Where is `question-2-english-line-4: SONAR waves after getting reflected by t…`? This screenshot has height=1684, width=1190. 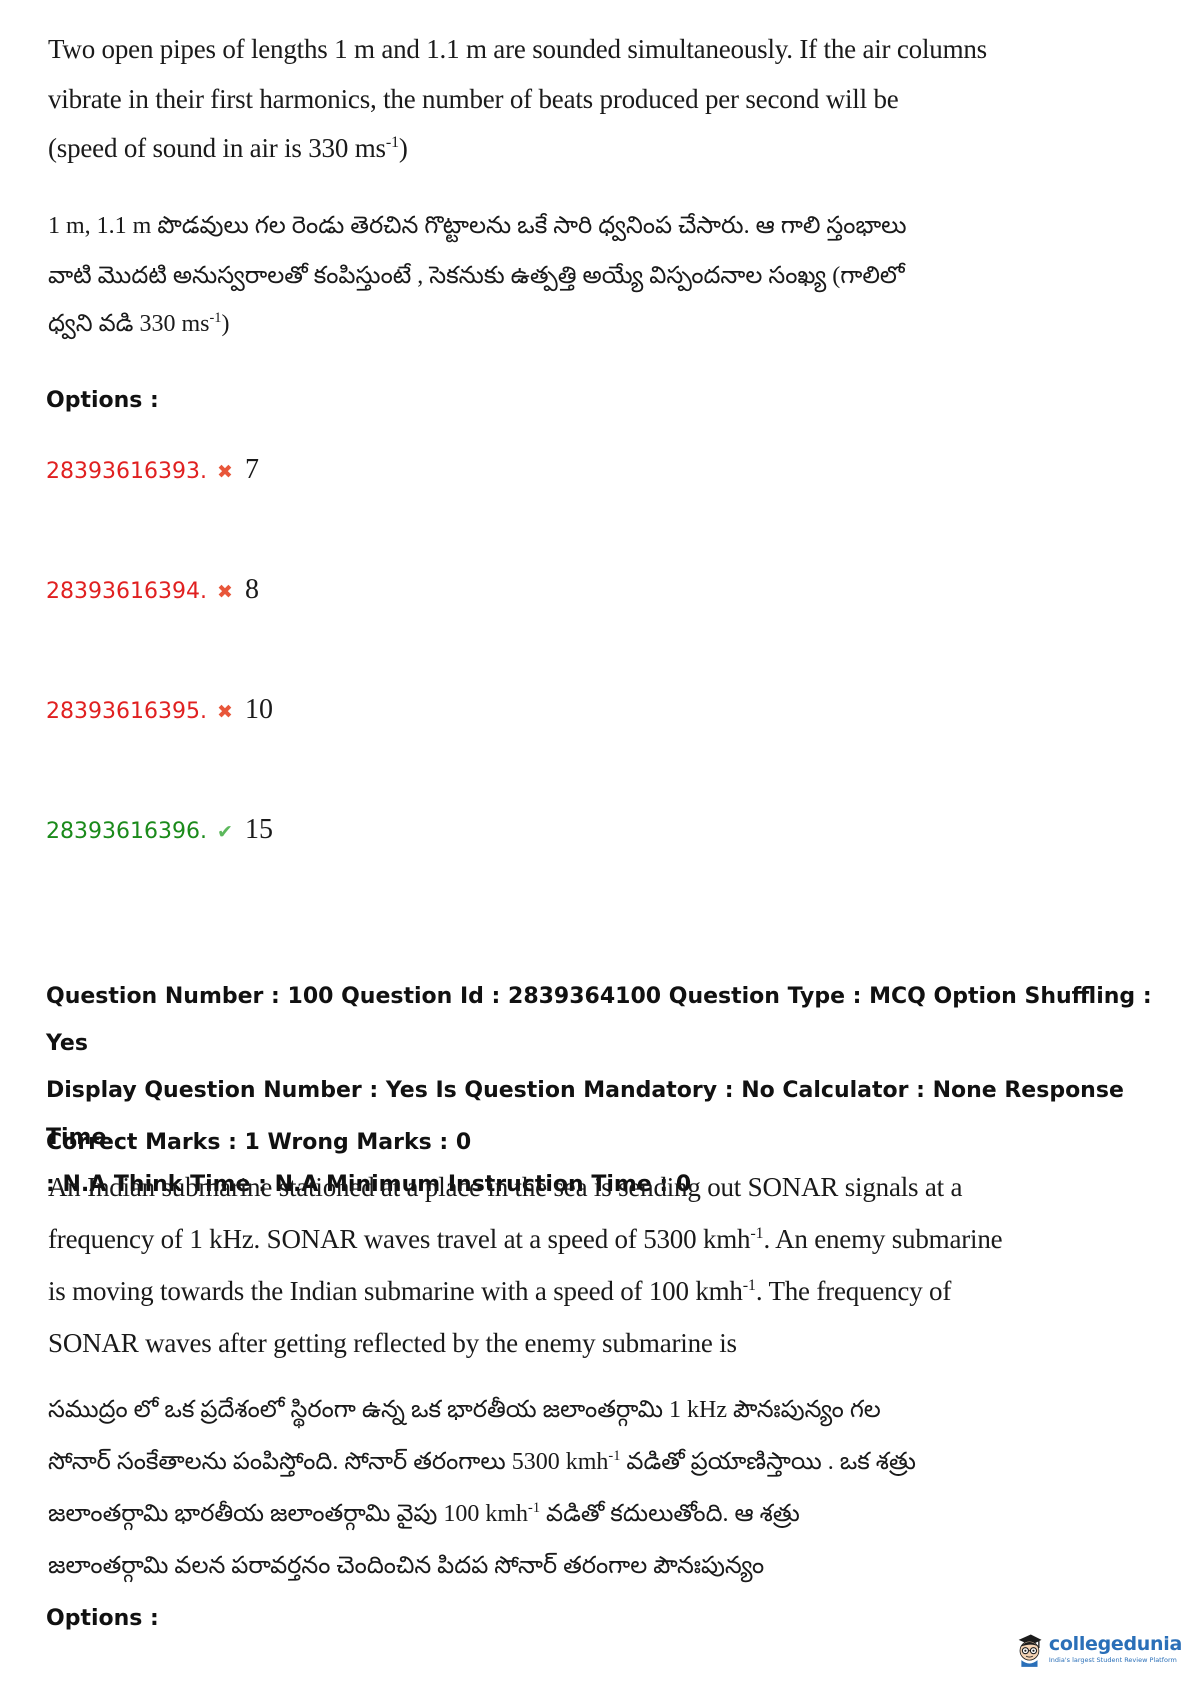
question-2-english-line-4: SONAR waves after getting reflected by t… is located at coordinates (392, 1343).